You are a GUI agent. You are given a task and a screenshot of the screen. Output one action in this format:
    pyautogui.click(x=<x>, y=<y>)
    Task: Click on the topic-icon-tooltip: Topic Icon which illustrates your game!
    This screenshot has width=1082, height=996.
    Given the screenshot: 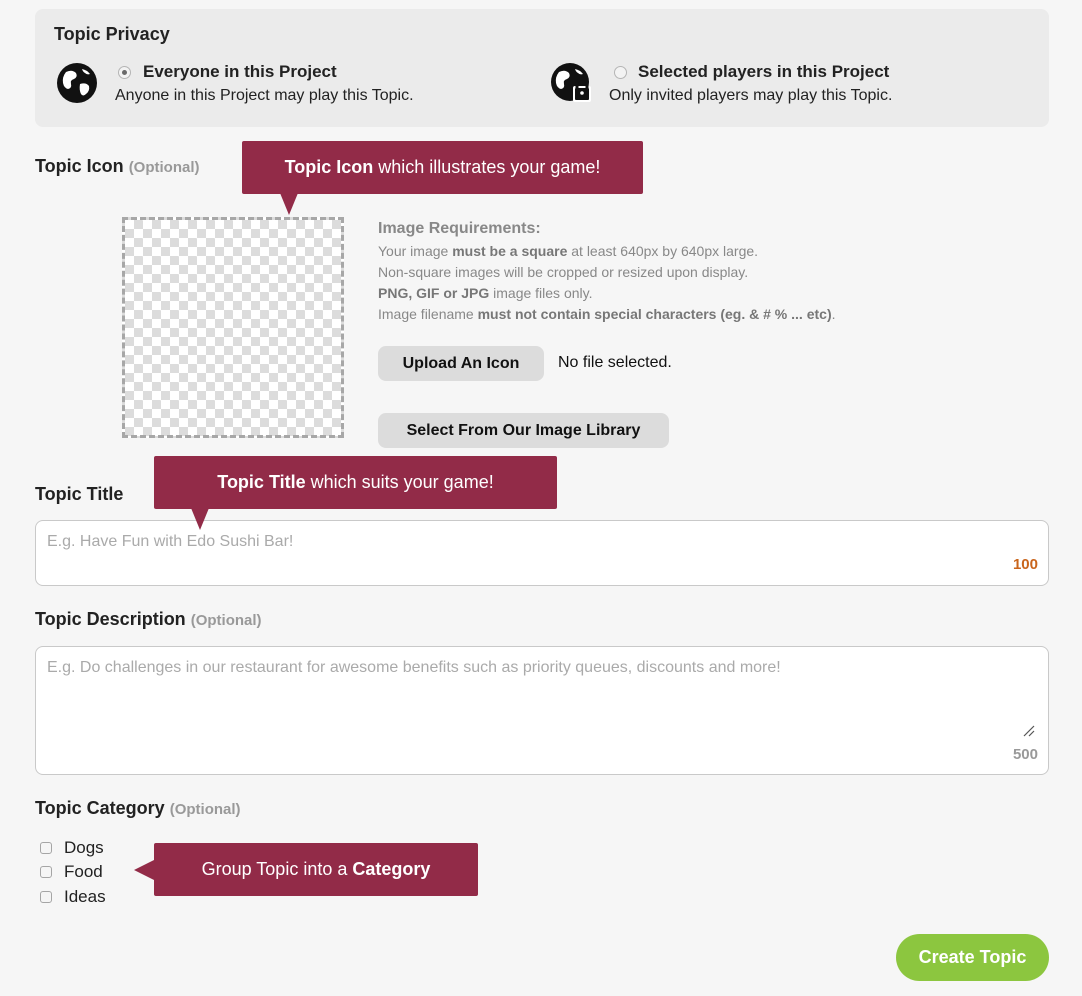 What is the action you would take?
    pyautogui.click(x=442, y=167)
    